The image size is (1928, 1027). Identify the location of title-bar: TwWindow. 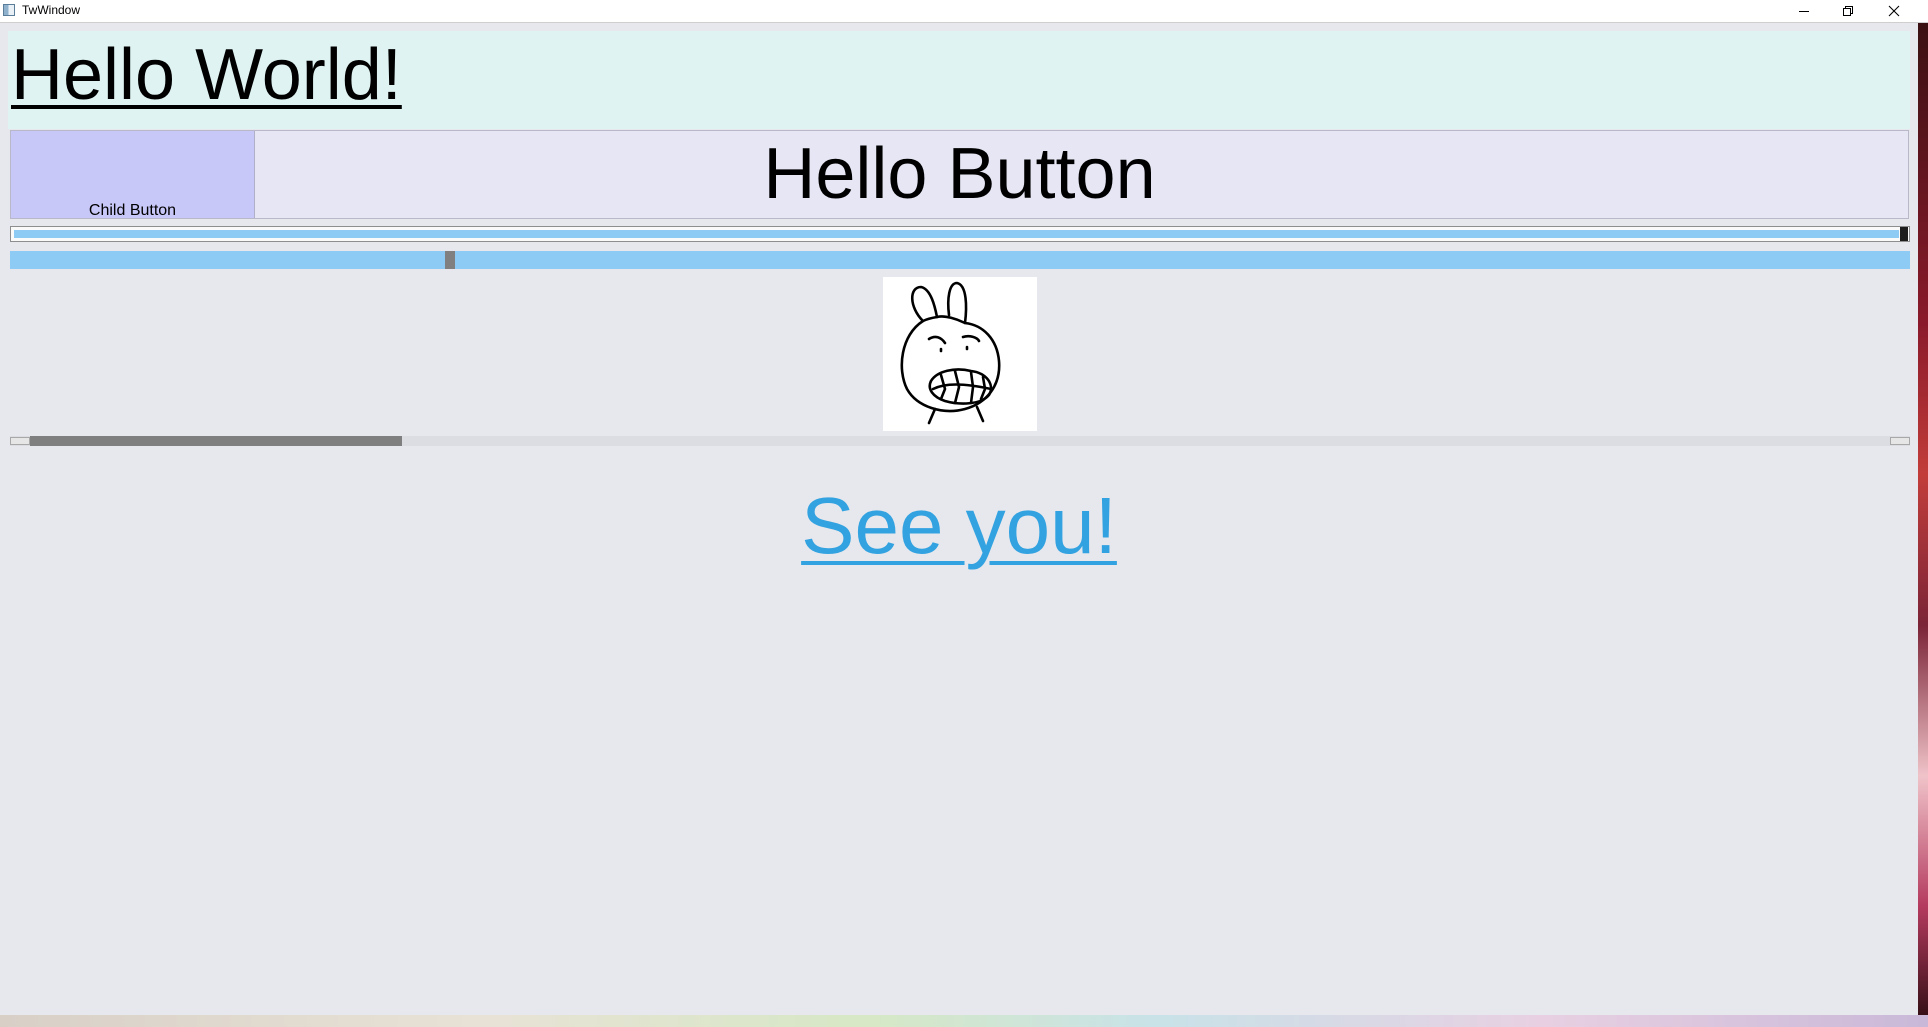
(964, 11).